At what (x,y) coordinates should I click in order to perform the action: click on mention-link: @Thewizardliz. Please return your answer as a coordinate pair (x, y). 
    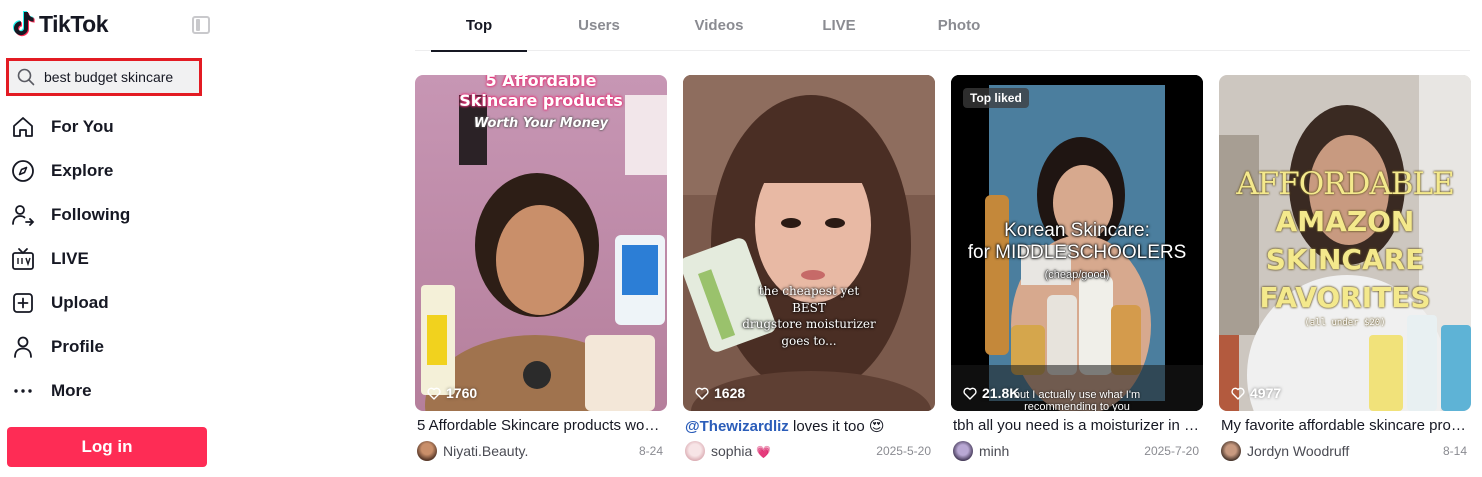
    Looking at the image, I should click on (737, 426).